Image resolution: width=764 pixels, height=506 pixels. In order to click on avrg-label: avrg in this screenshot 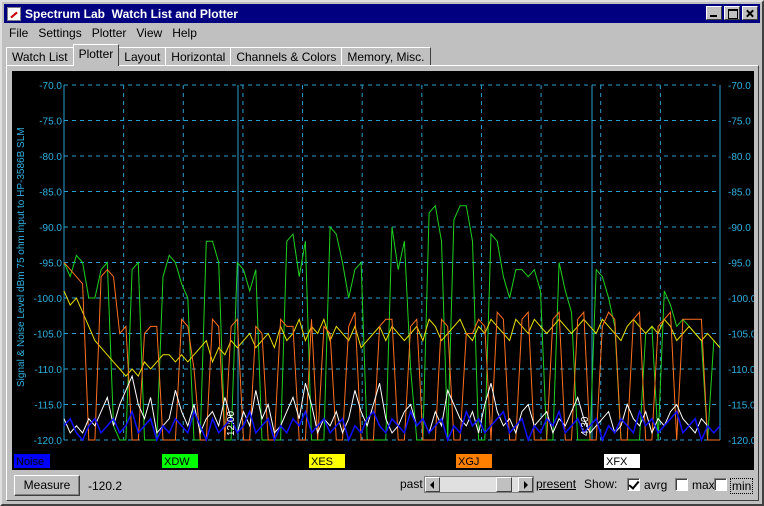, I will do `click(655, 485)`.